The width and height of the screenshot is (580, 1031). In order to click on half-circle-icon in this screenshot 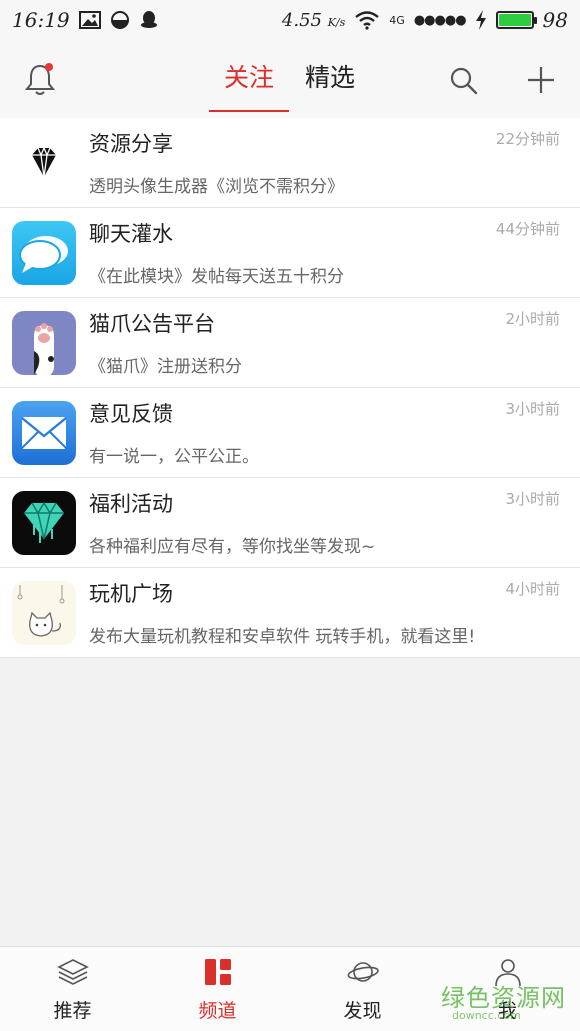, I will do `click(119, 20)`.